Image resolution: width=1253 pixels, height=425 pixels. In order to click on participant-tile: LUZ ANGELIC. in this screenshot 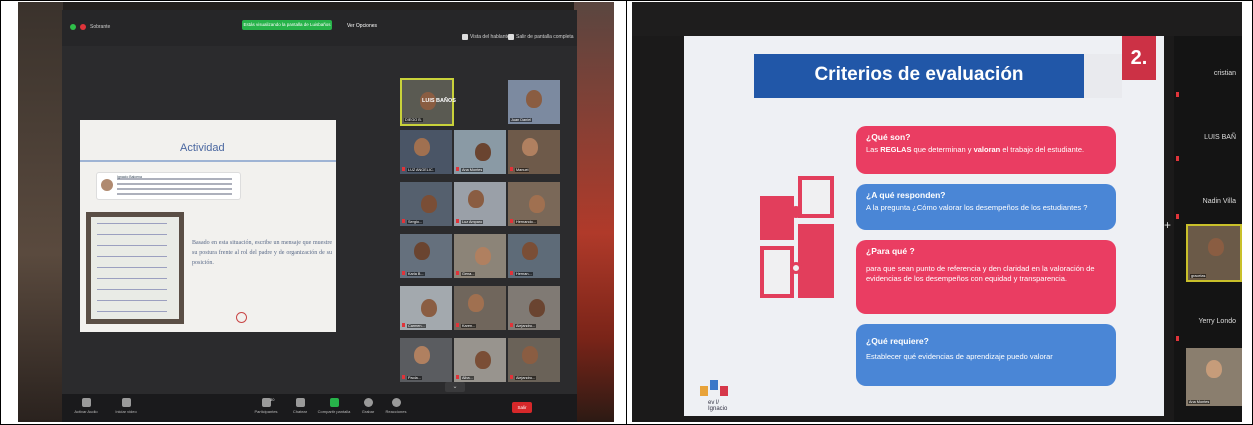, I will do `click(426, 152)`.